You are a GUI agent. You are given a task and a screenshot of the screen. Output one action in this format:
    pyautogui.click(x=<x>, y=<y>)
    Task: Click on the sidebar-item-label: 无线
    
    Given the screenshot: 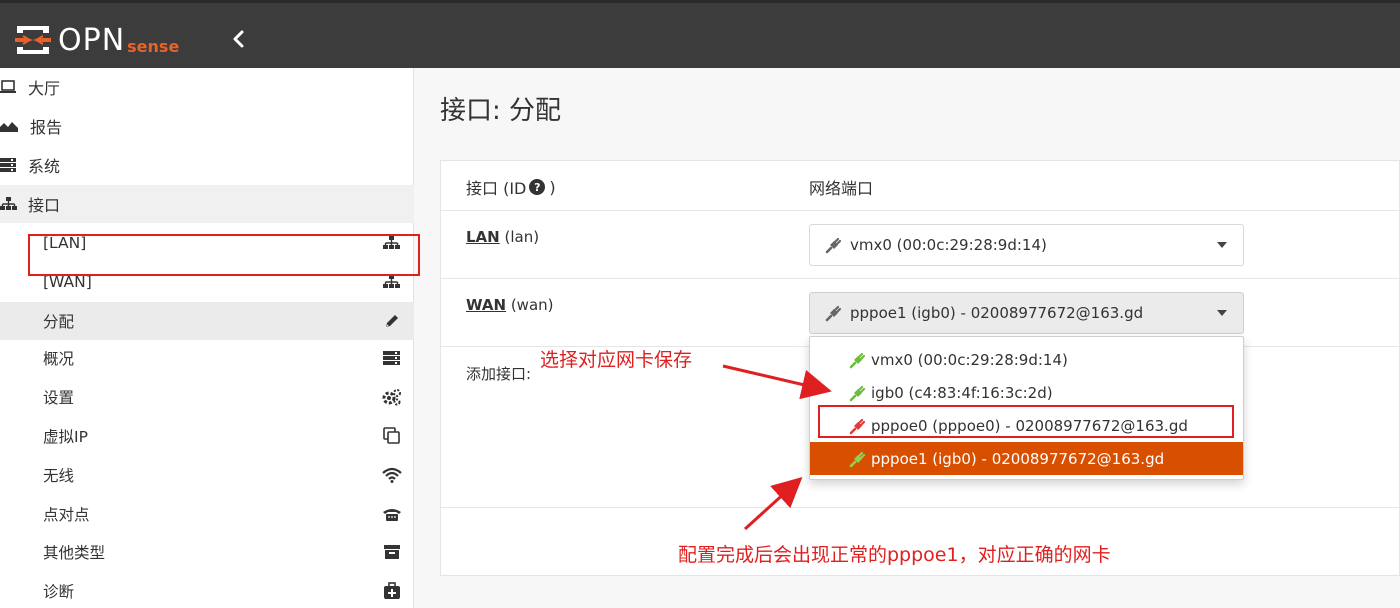 What is the action you would take?
    pyautogui.click(x=59, y=476)
    